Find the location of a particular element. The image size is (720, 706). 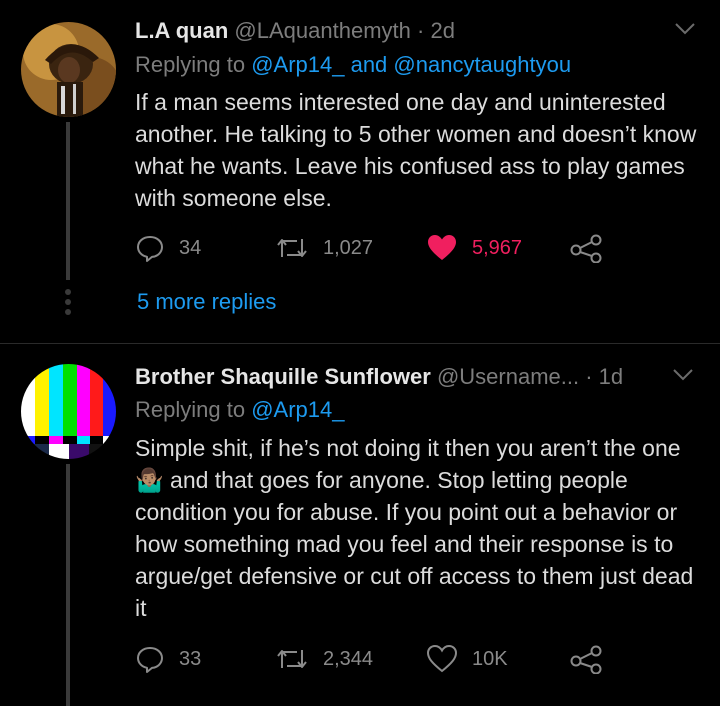

reply-button: 34 is located at coordinates (168, 248).